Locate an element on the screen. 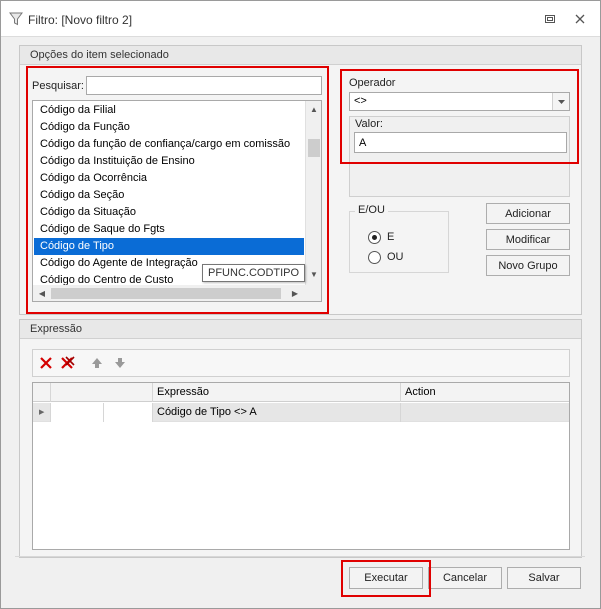 The width and height of the screenshot is (601, 609). window-title: Filtro: [Novo filtro 2] is located at coordinates (80, 20).